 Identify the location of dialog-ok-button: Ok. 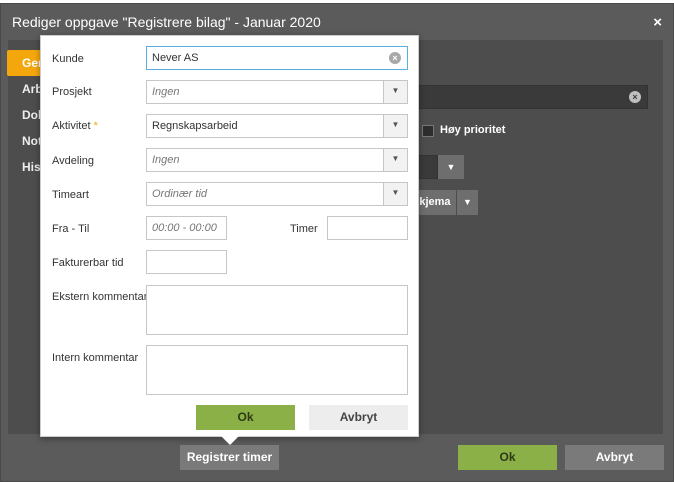
(507, 457).